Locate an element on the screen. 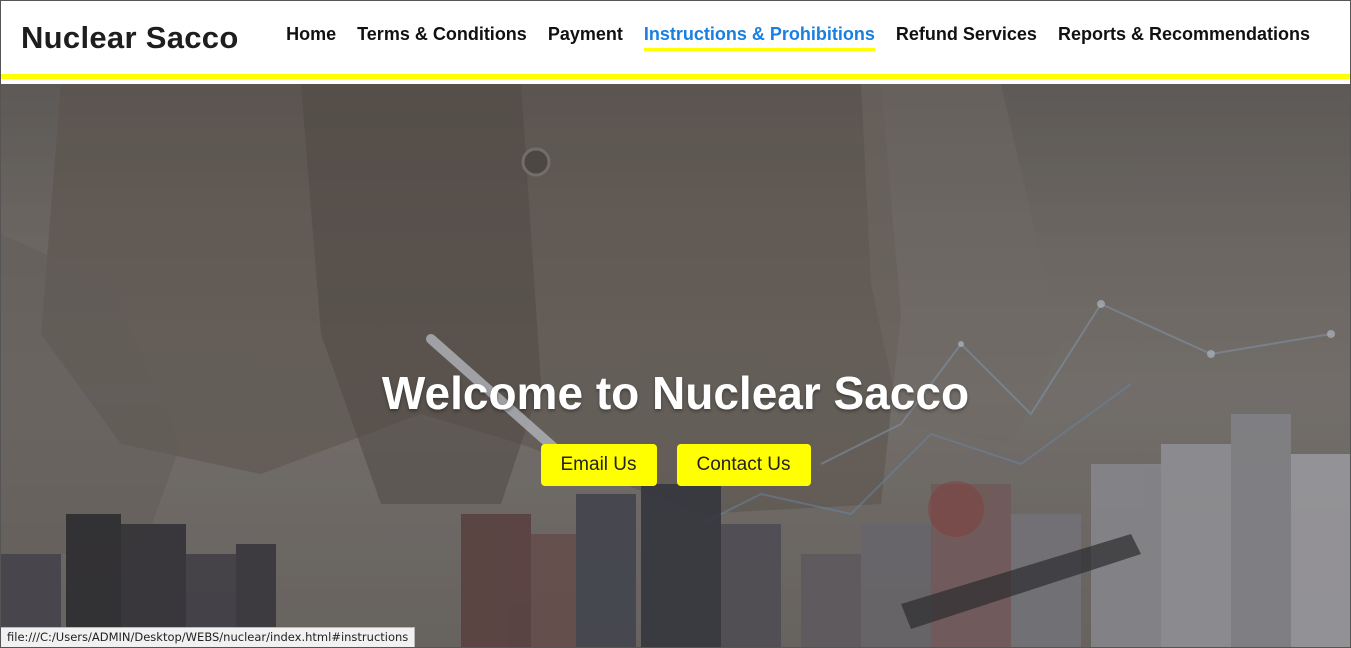 The height and width of the screenshot is (648, 1351). email-us-button: Email Us is located at coordinates (598, 465).